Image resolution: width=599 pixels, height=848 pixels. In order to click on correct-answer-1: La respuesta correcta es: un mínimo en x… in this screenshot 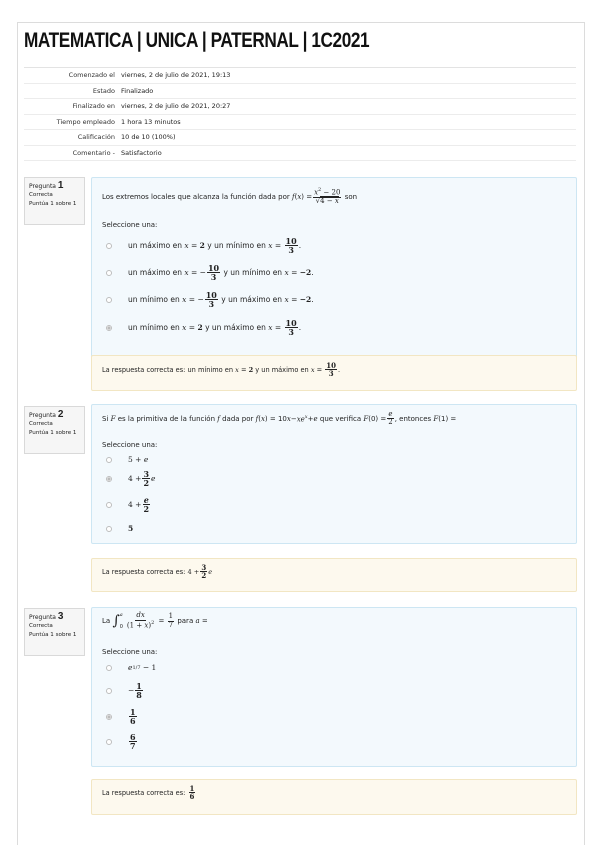, I will do `click(221, 370)`.